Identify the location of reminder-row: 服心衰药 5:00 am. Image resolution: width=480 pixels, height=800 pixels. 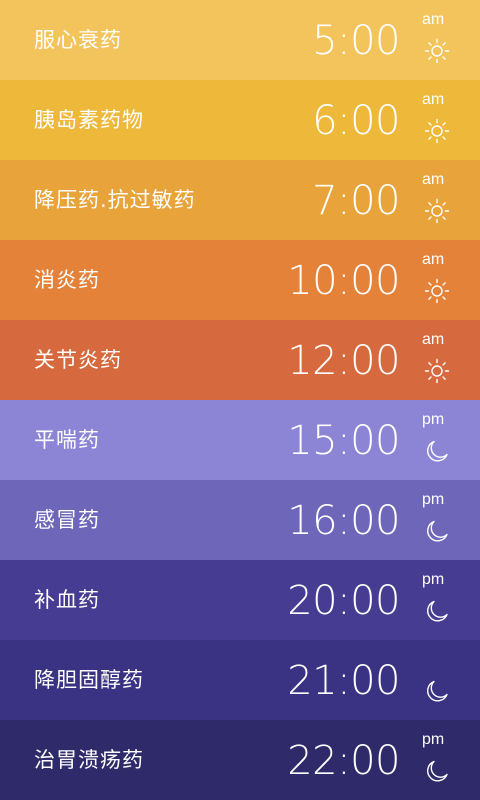
(240, 40).